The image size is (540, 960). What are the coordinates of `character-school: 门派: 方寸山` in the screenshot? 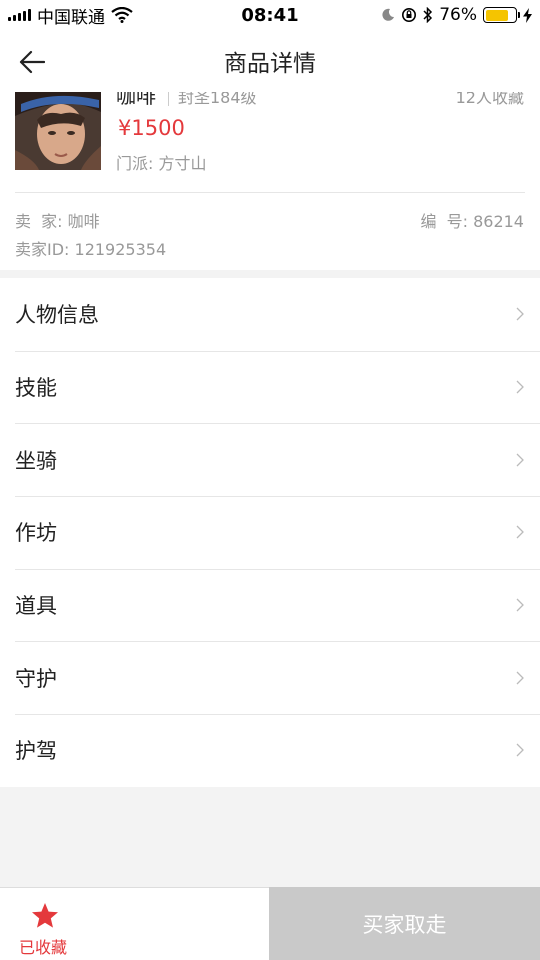 It's located at (161, 163).